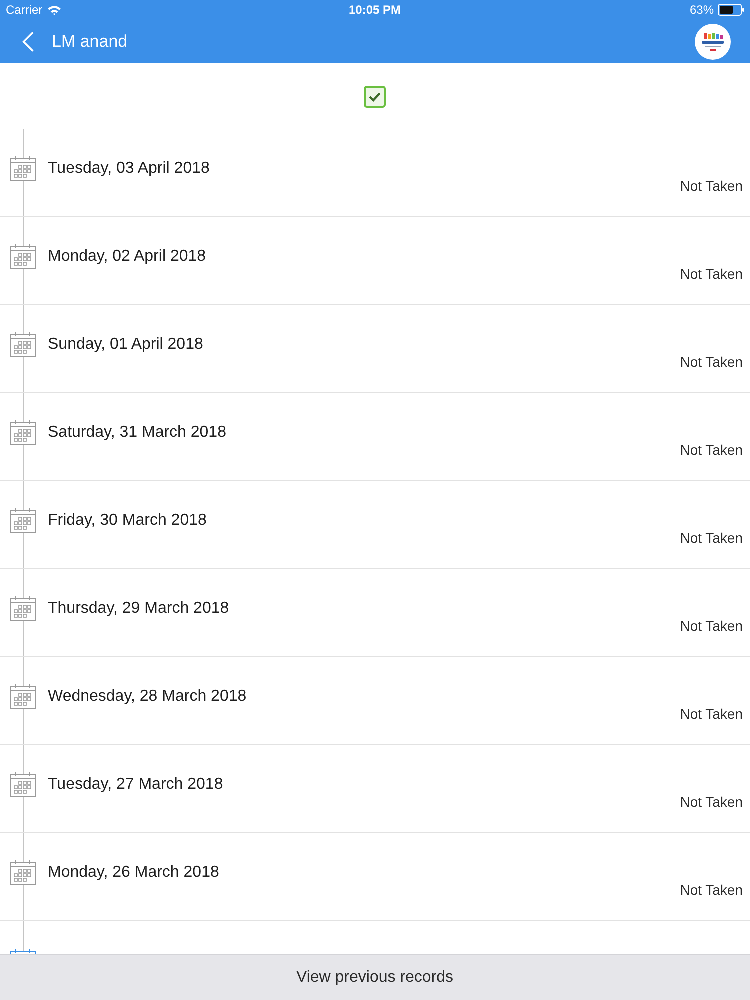  What do you see at coordinates (713, 42) in the screenshot?
I see `school-logo-icon` at bounding box center [713, 42].